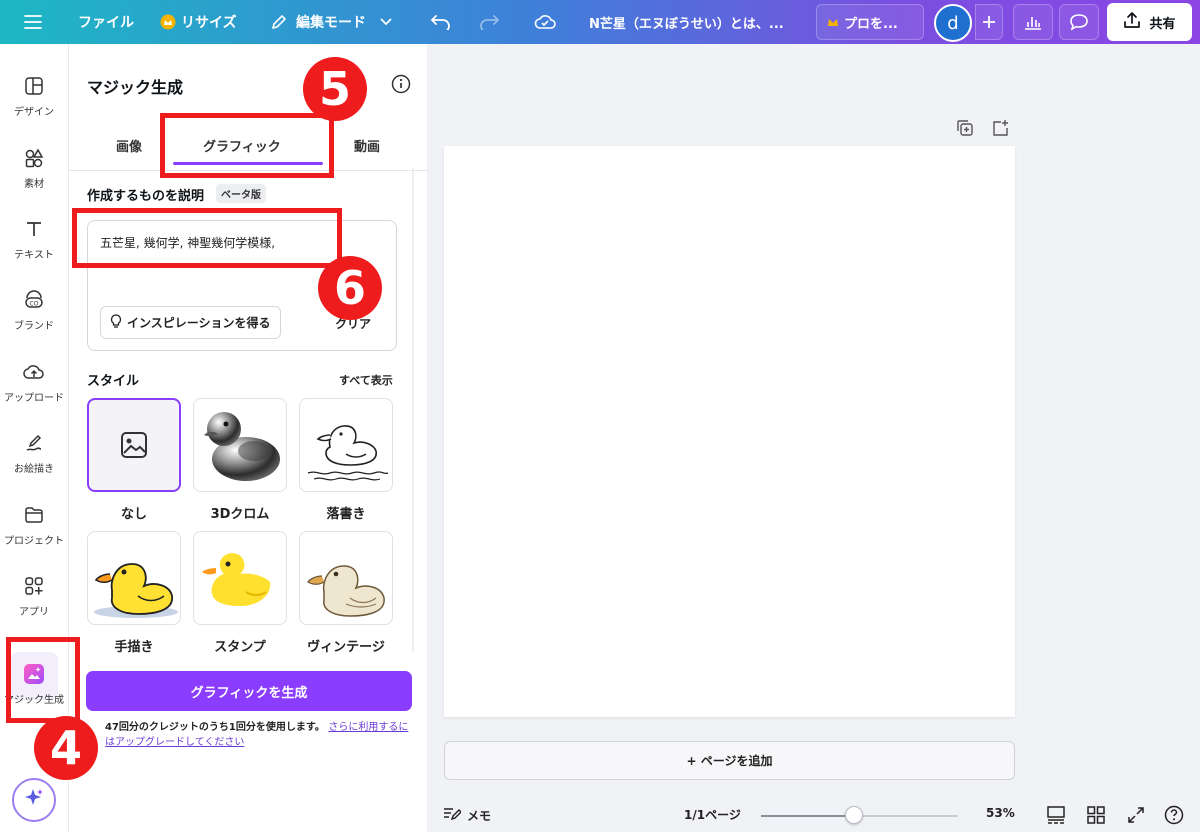  What do you see at coordinates (136, 590) in the screenshot?
I see `hand-drawn-duck-image` at bounding box center [136, 590].